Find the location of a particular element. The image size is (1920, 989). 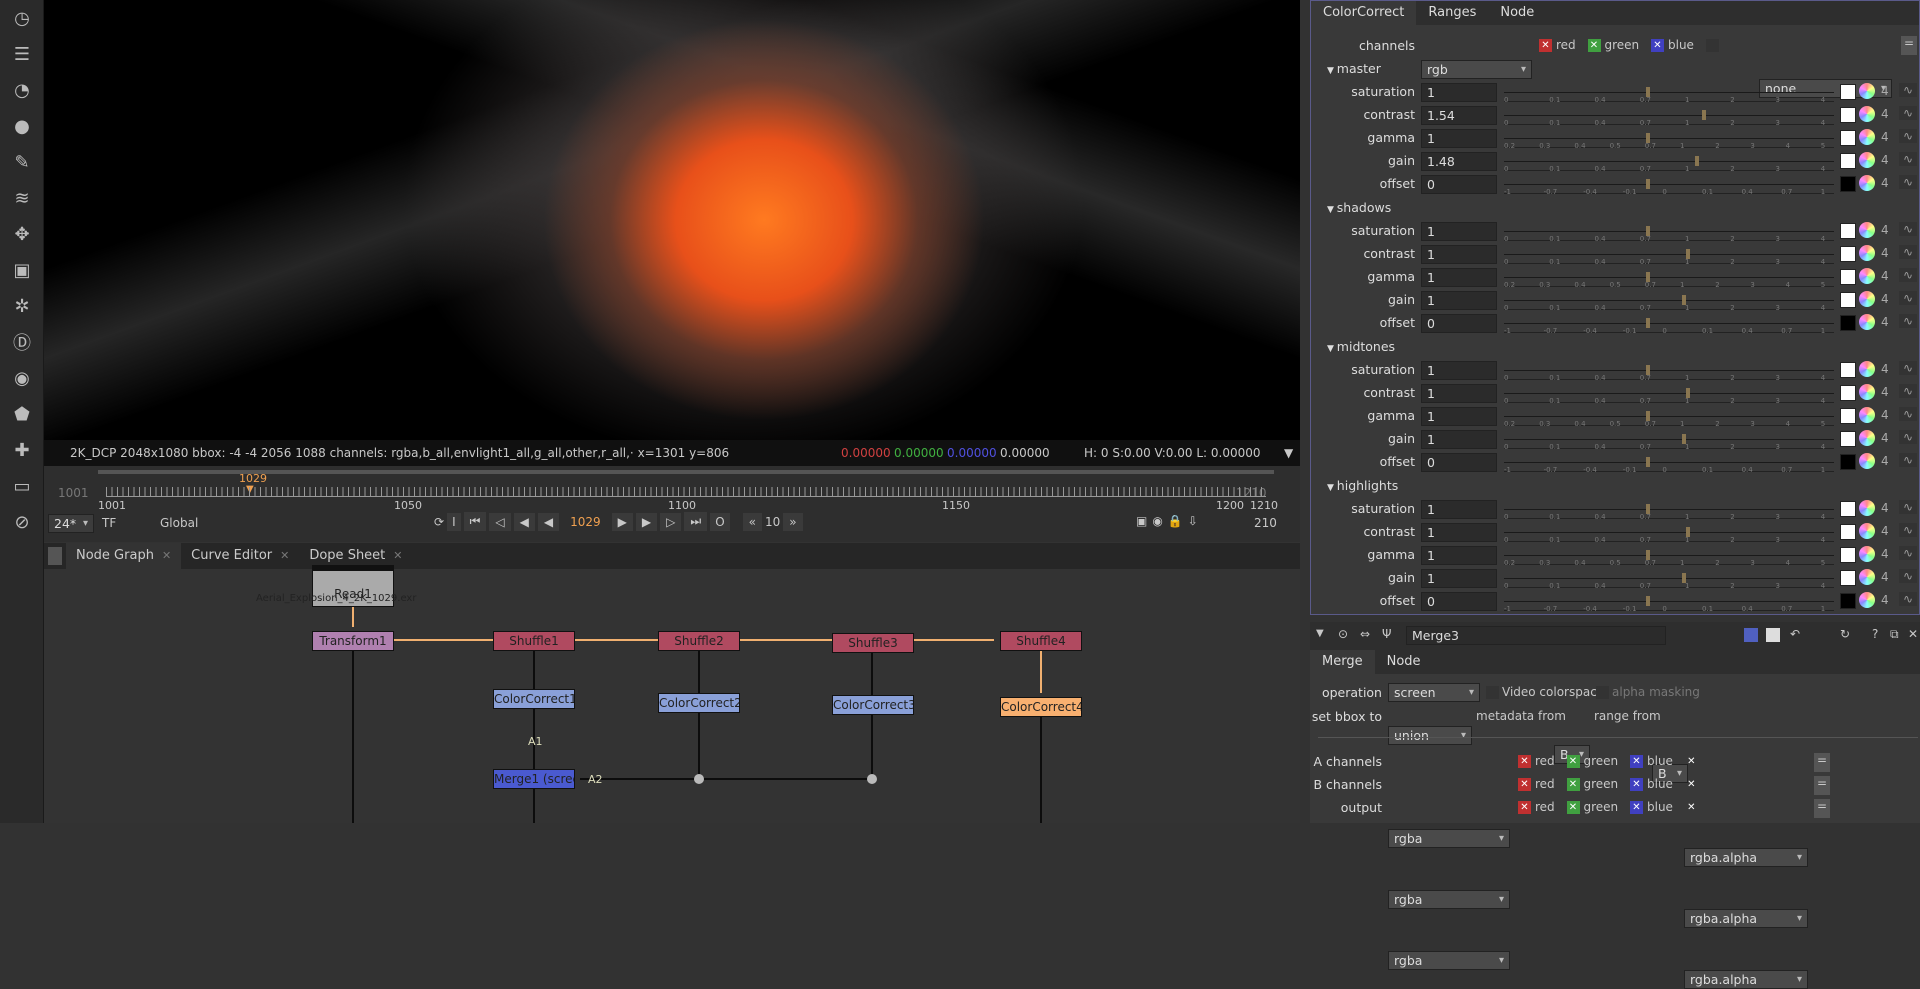

highlights-contrast-slider: 0 0.1 0.4 0.7 1 2 3 4 is located at coordinates (1669, 533).